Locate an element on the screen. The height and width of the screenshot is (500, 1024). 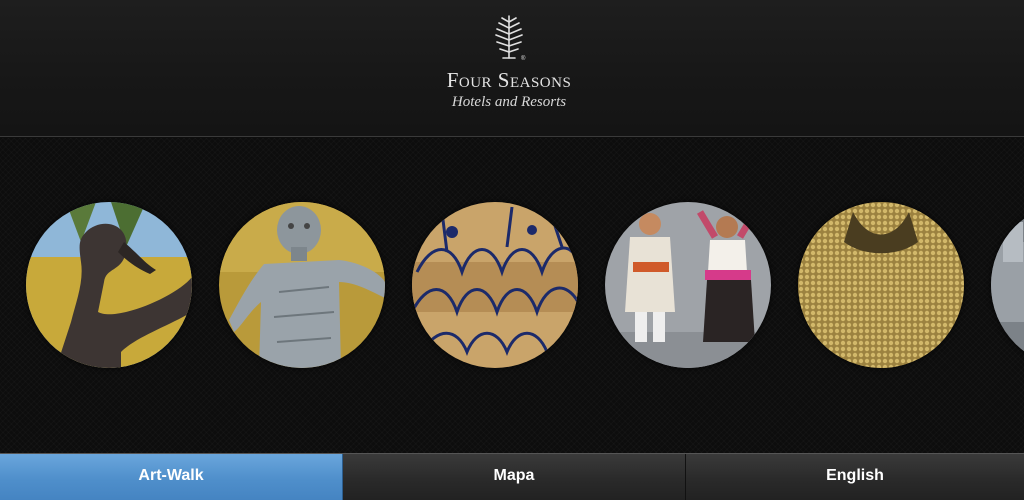
metal-figure-sculpture-icon is located at coordinates (302, 285).